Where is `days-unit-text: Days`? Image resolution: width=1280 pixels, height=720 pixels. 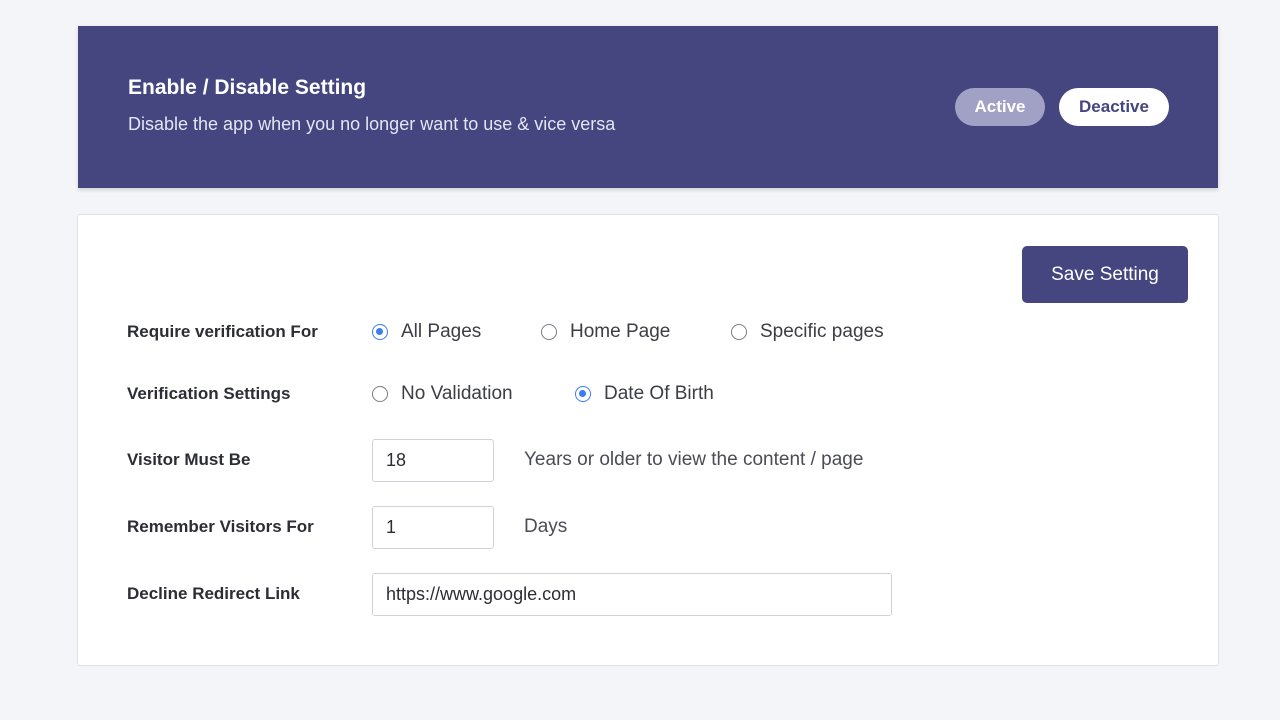
days-unit-text: Days is located at coordinates (546, 526).